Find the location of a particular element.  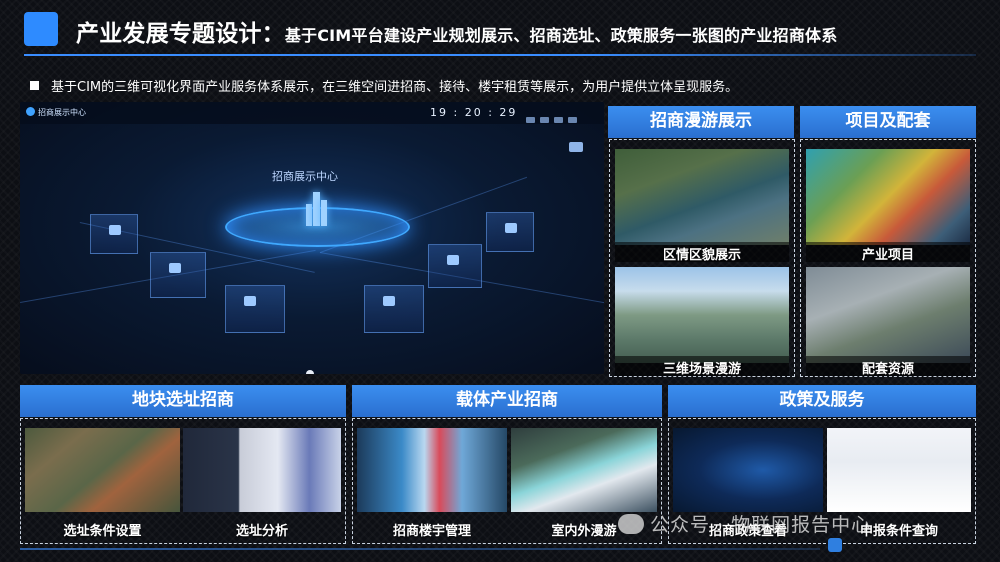

aqi-icon is located at coordinates (558, 120).